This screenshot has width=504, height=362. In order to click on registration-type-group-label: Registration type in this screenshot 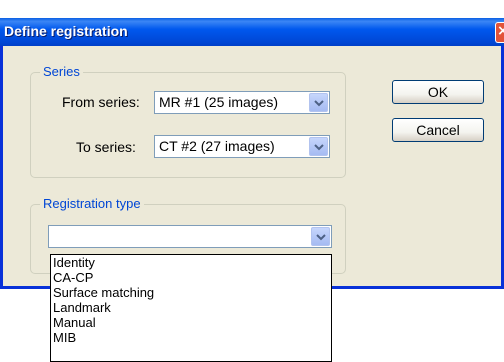, I will do `click(92, 203)`.